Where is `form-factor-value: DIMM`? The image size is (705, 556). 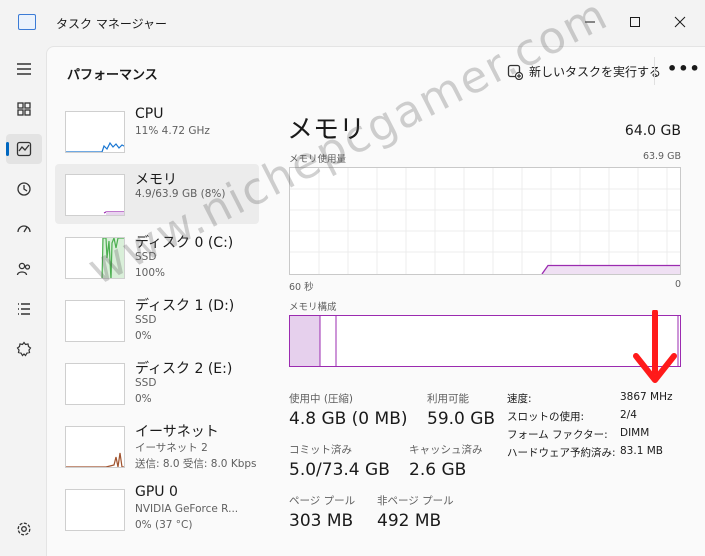 form-factor-value: DIMM is located at coordinates (635, 433).